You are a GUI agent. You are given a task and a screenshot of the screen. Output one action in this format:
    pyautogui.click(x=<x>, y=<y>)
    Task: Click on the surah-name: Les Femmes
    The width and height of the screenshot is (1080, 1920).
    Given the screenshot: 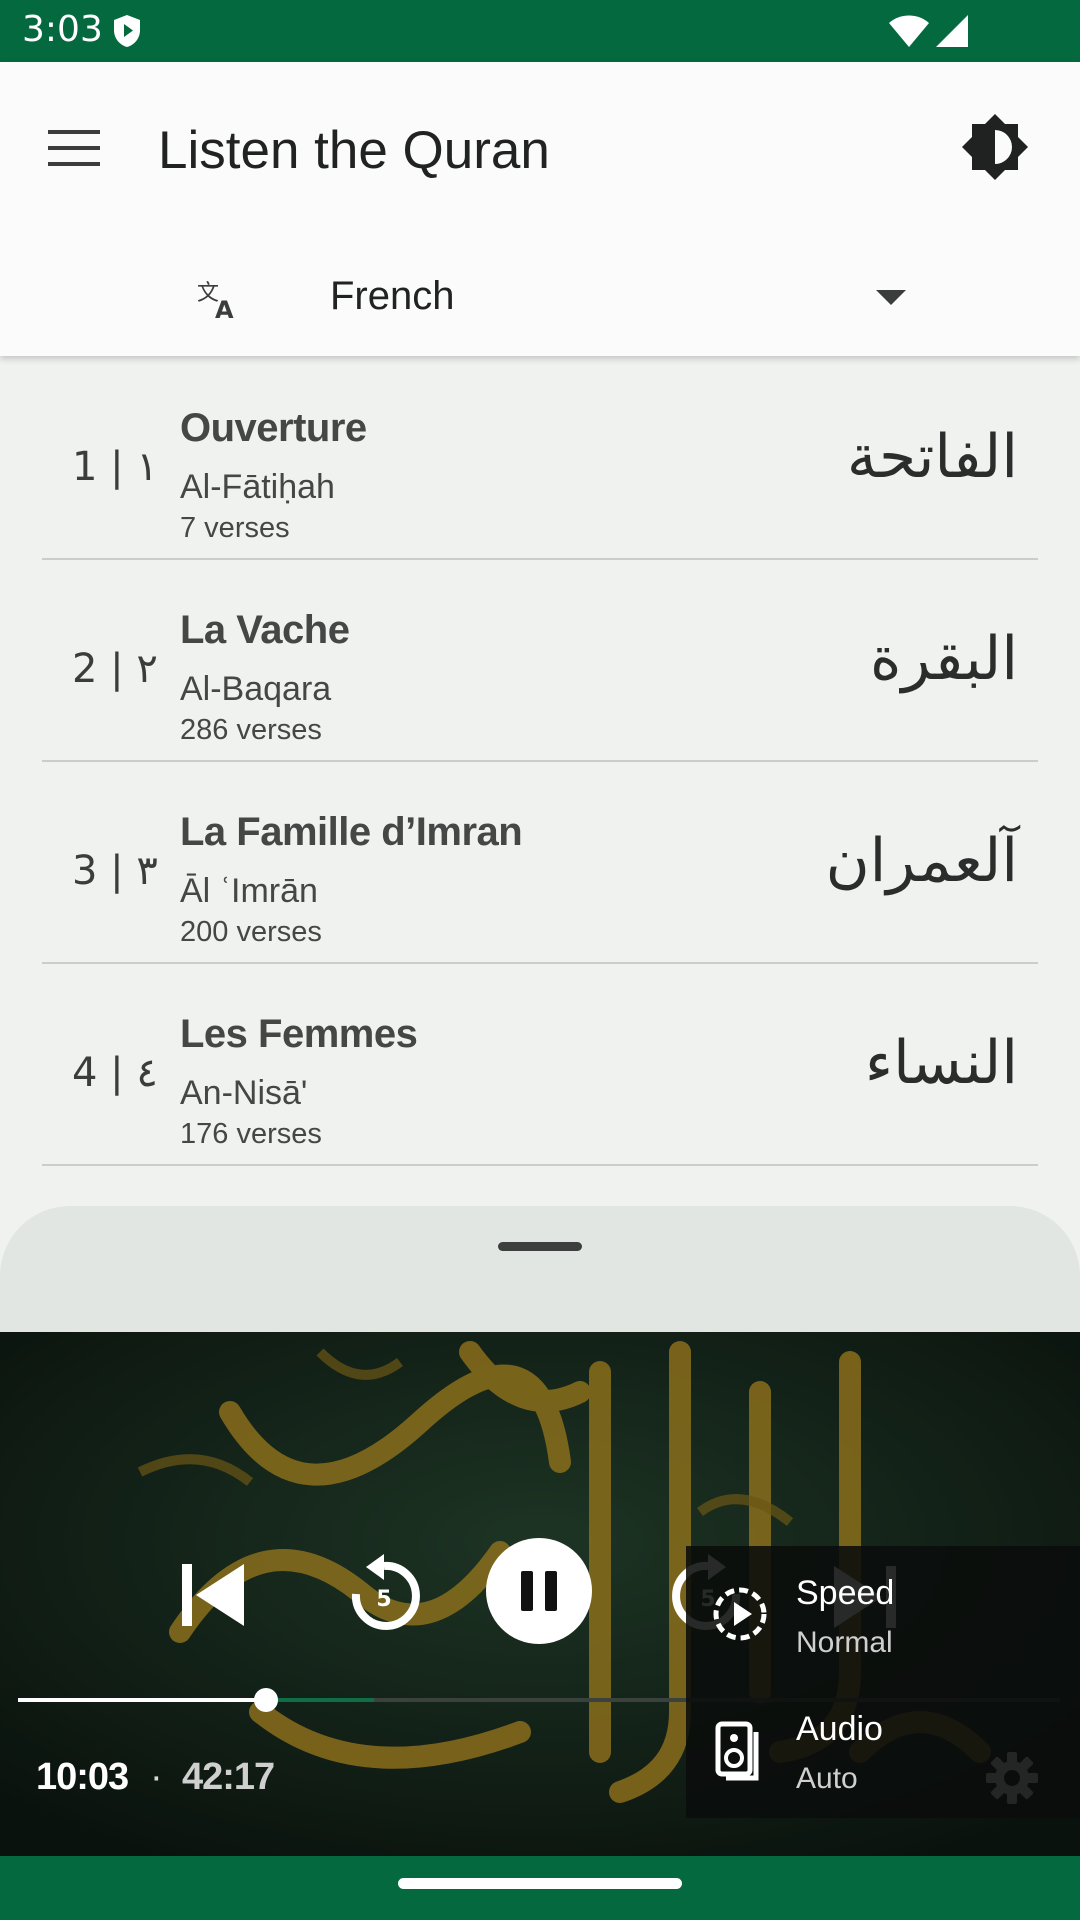 What is the action you would take?
    pyautogui.click(x=299, y=1034)
    